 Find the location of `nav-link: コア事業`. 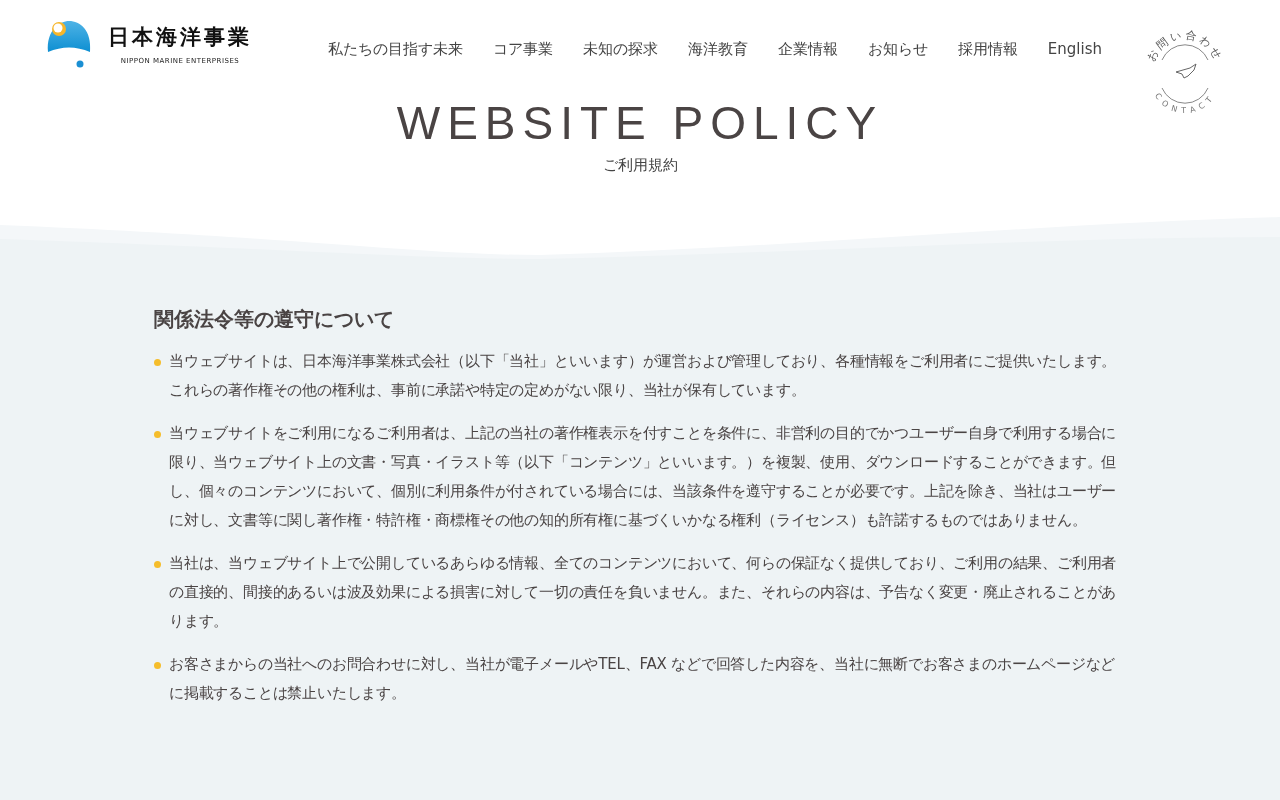

nav-link: コア事業 is located at coordinates (522, 49).